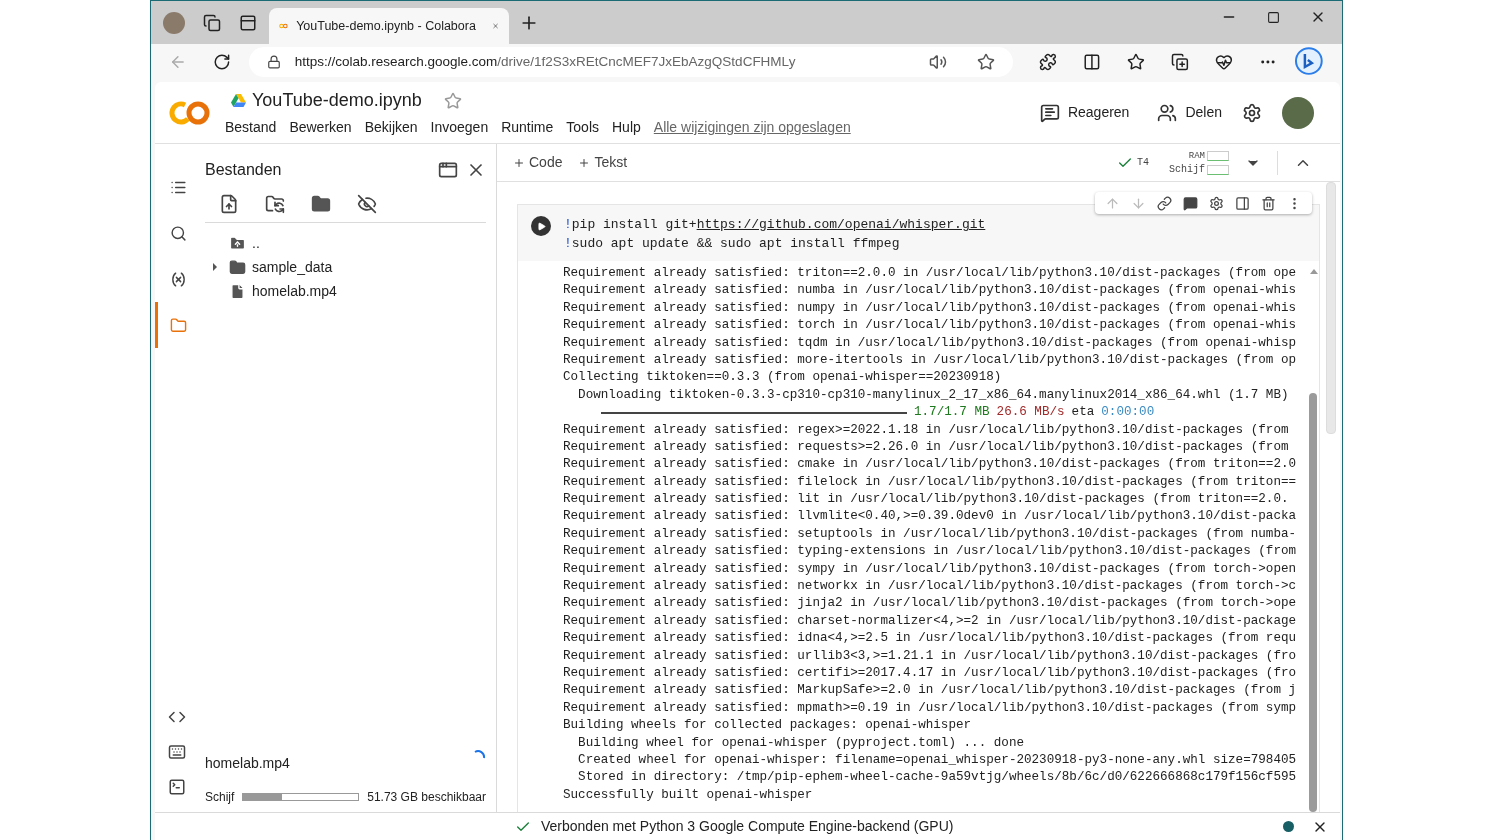 This screenshot has height=840, width=1493. What do you see at coordinates (1314, 271) in the screenshot?
I see `scroll-up-icon` at bounding box center [1314, 271].